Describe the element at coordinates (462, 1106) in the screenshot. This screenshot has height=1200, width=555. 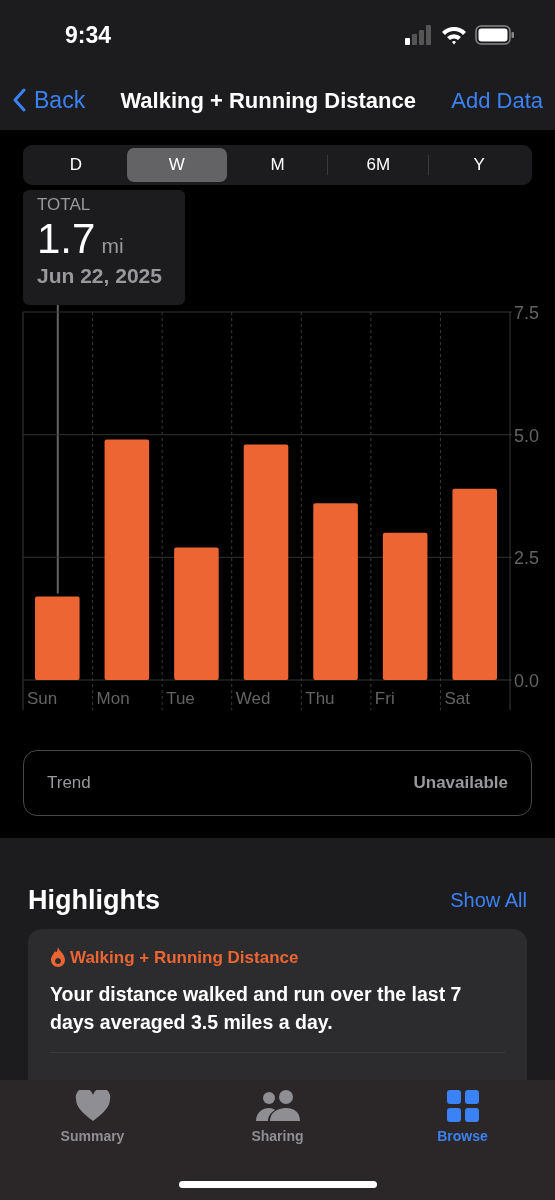
I see `grid-icon` at that location.